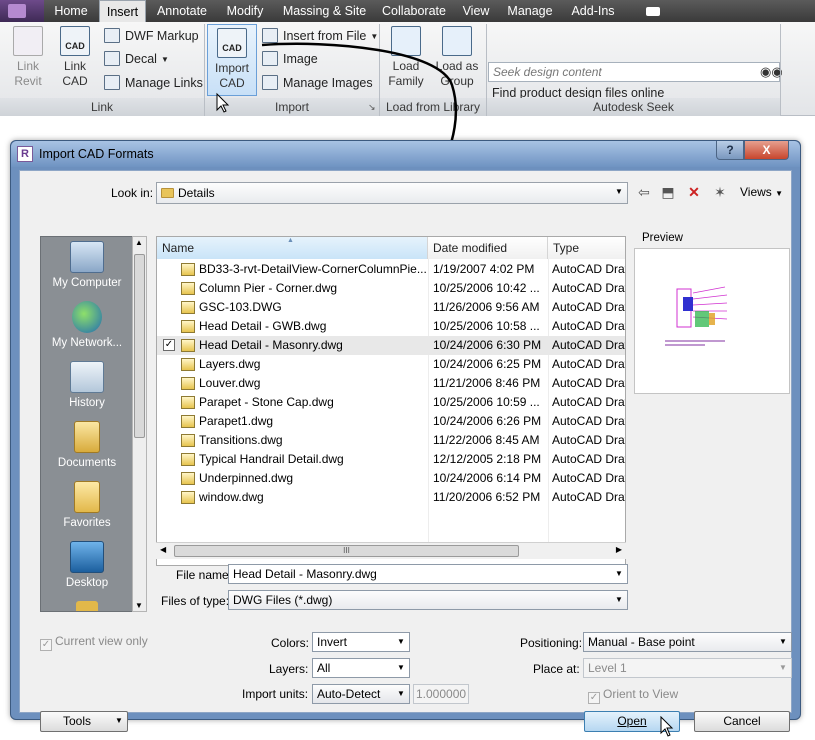  Describe the element at coordinates (151, 36) in the screenshot. I see `dwf-markup-button: DWF Markup` at that location.